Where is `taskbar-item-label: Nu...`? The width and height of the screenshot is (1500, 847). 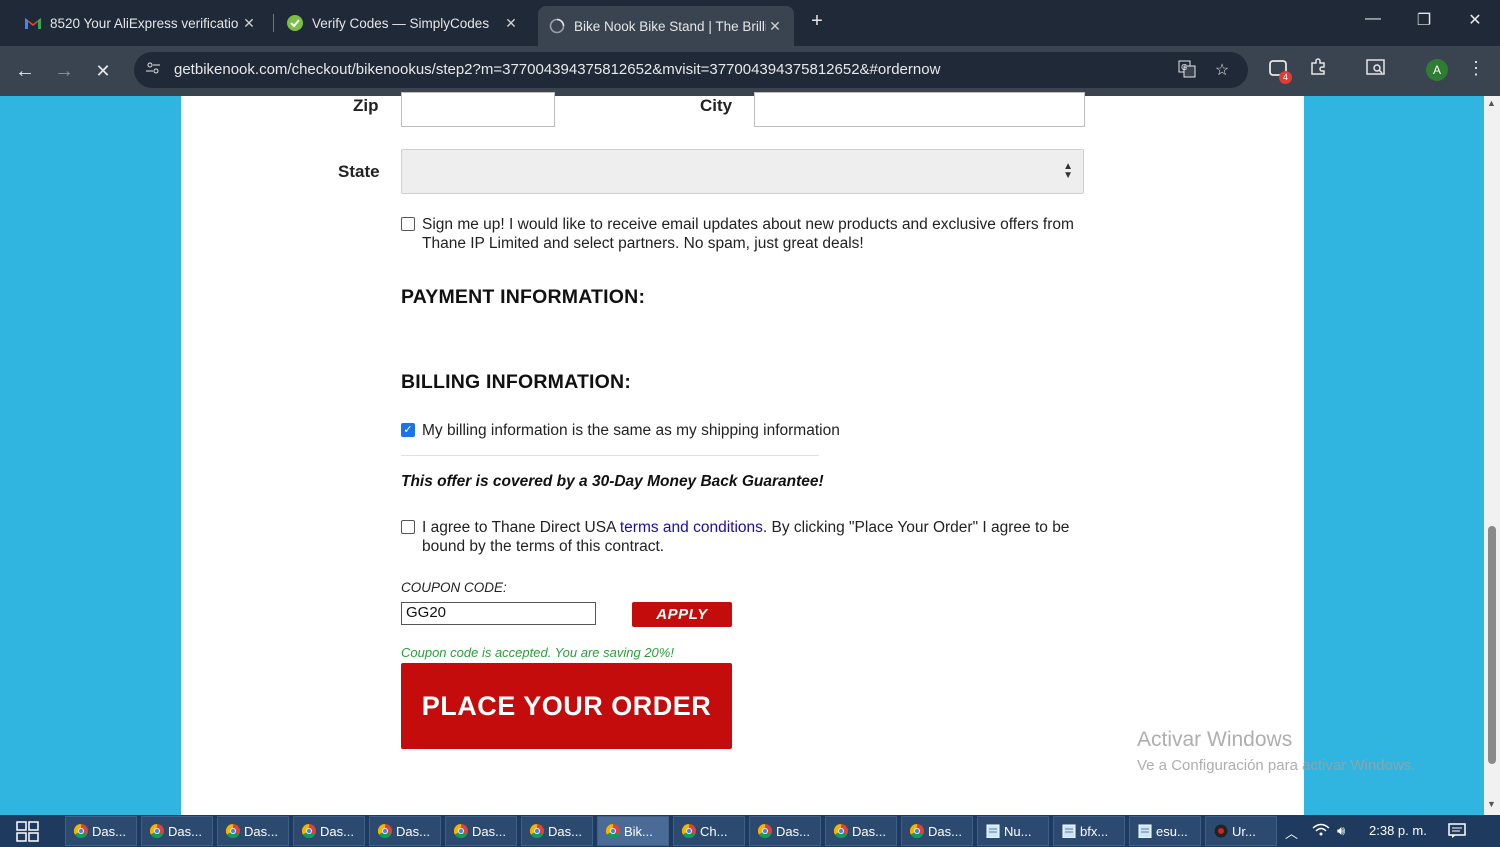 taskbar-item-label: Nu... is located at coordinates (1018, 831).